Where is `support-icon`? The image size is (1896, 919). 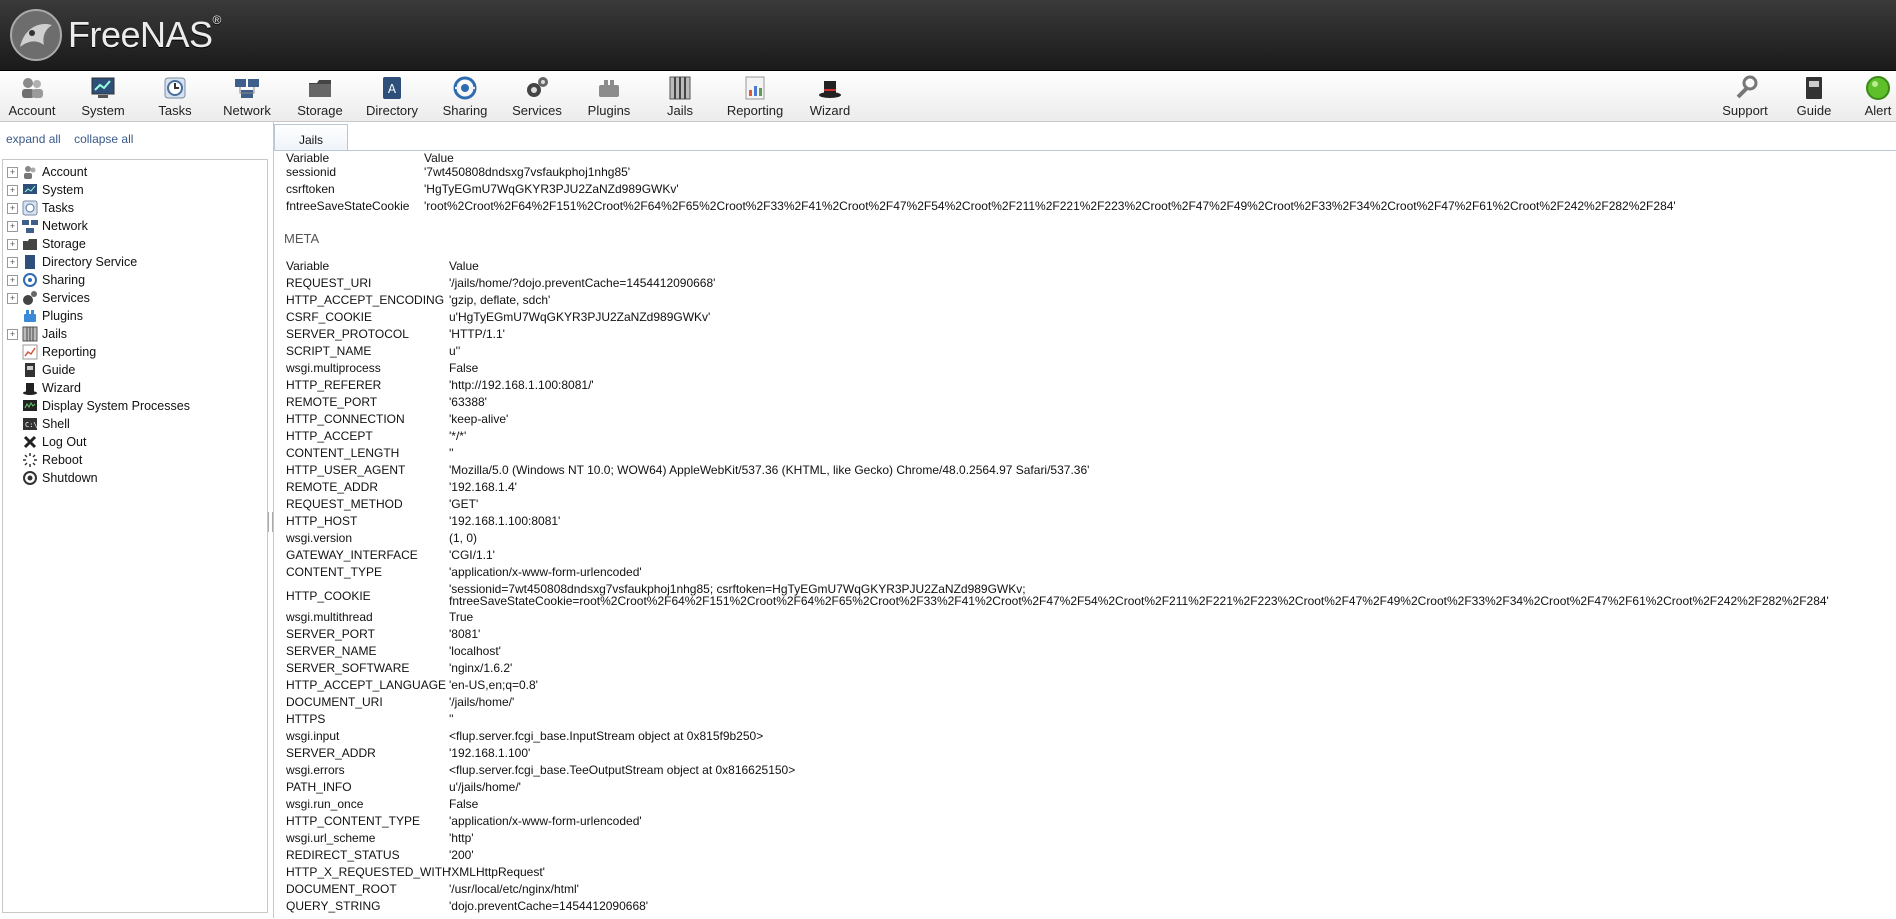
support-icon is located at coordinates (1747, 87).